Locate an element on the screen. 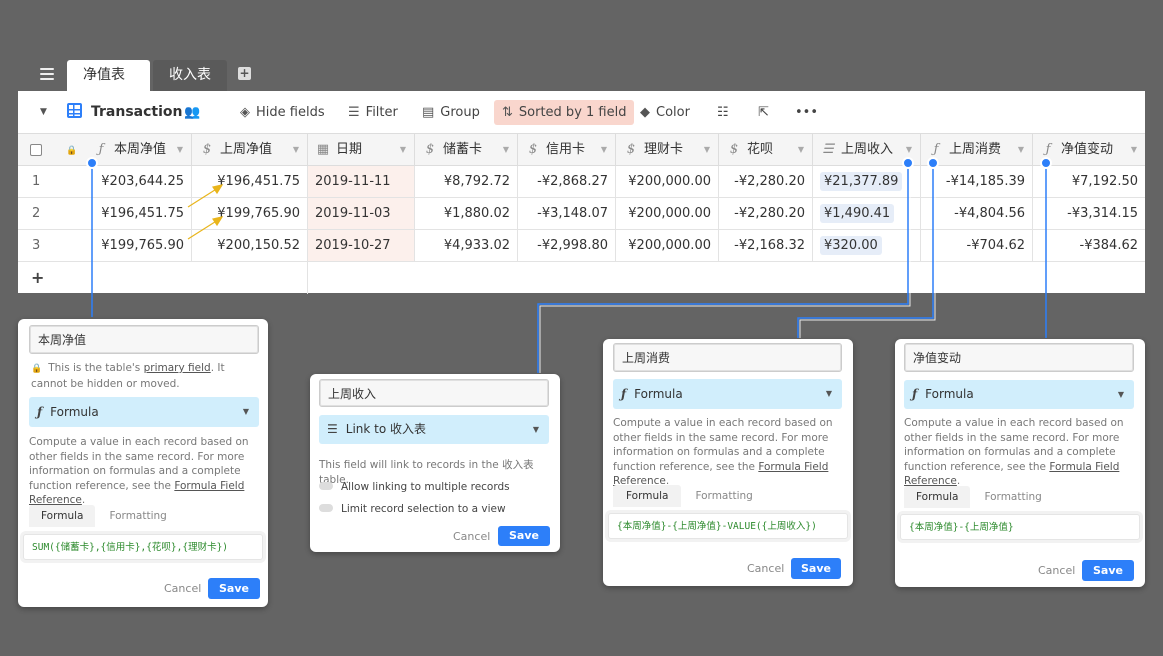  note-text: This is the table's is located at coordinates (96, 368).